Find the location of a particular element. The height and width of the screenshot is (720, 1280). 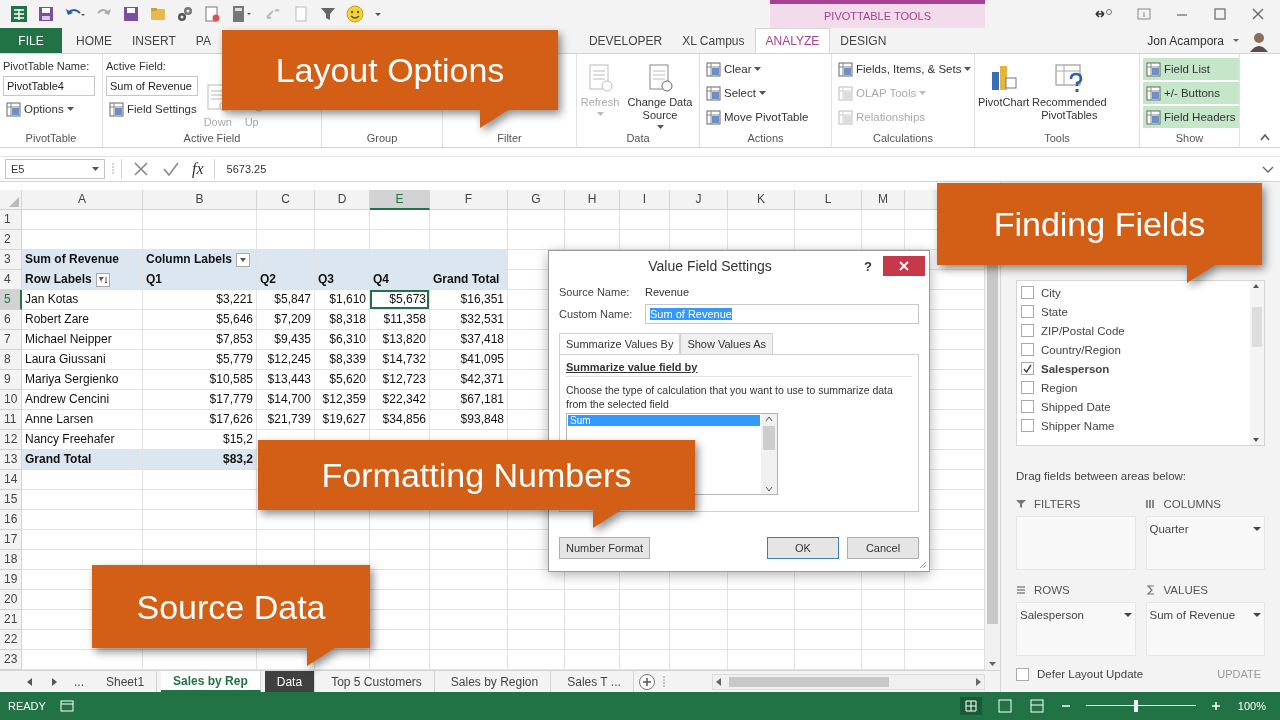

area-label: VALUES is located at coordinates (1186, 590).